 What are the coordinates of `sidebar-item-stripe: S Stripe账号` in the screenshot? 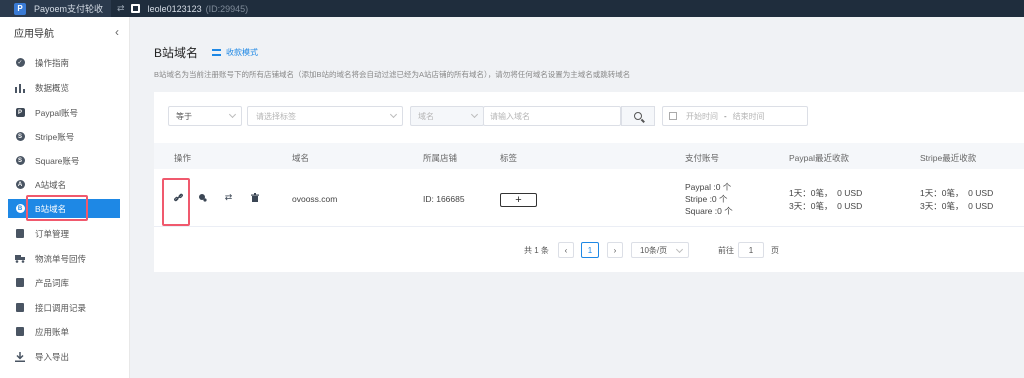 It's located at (65, 136).